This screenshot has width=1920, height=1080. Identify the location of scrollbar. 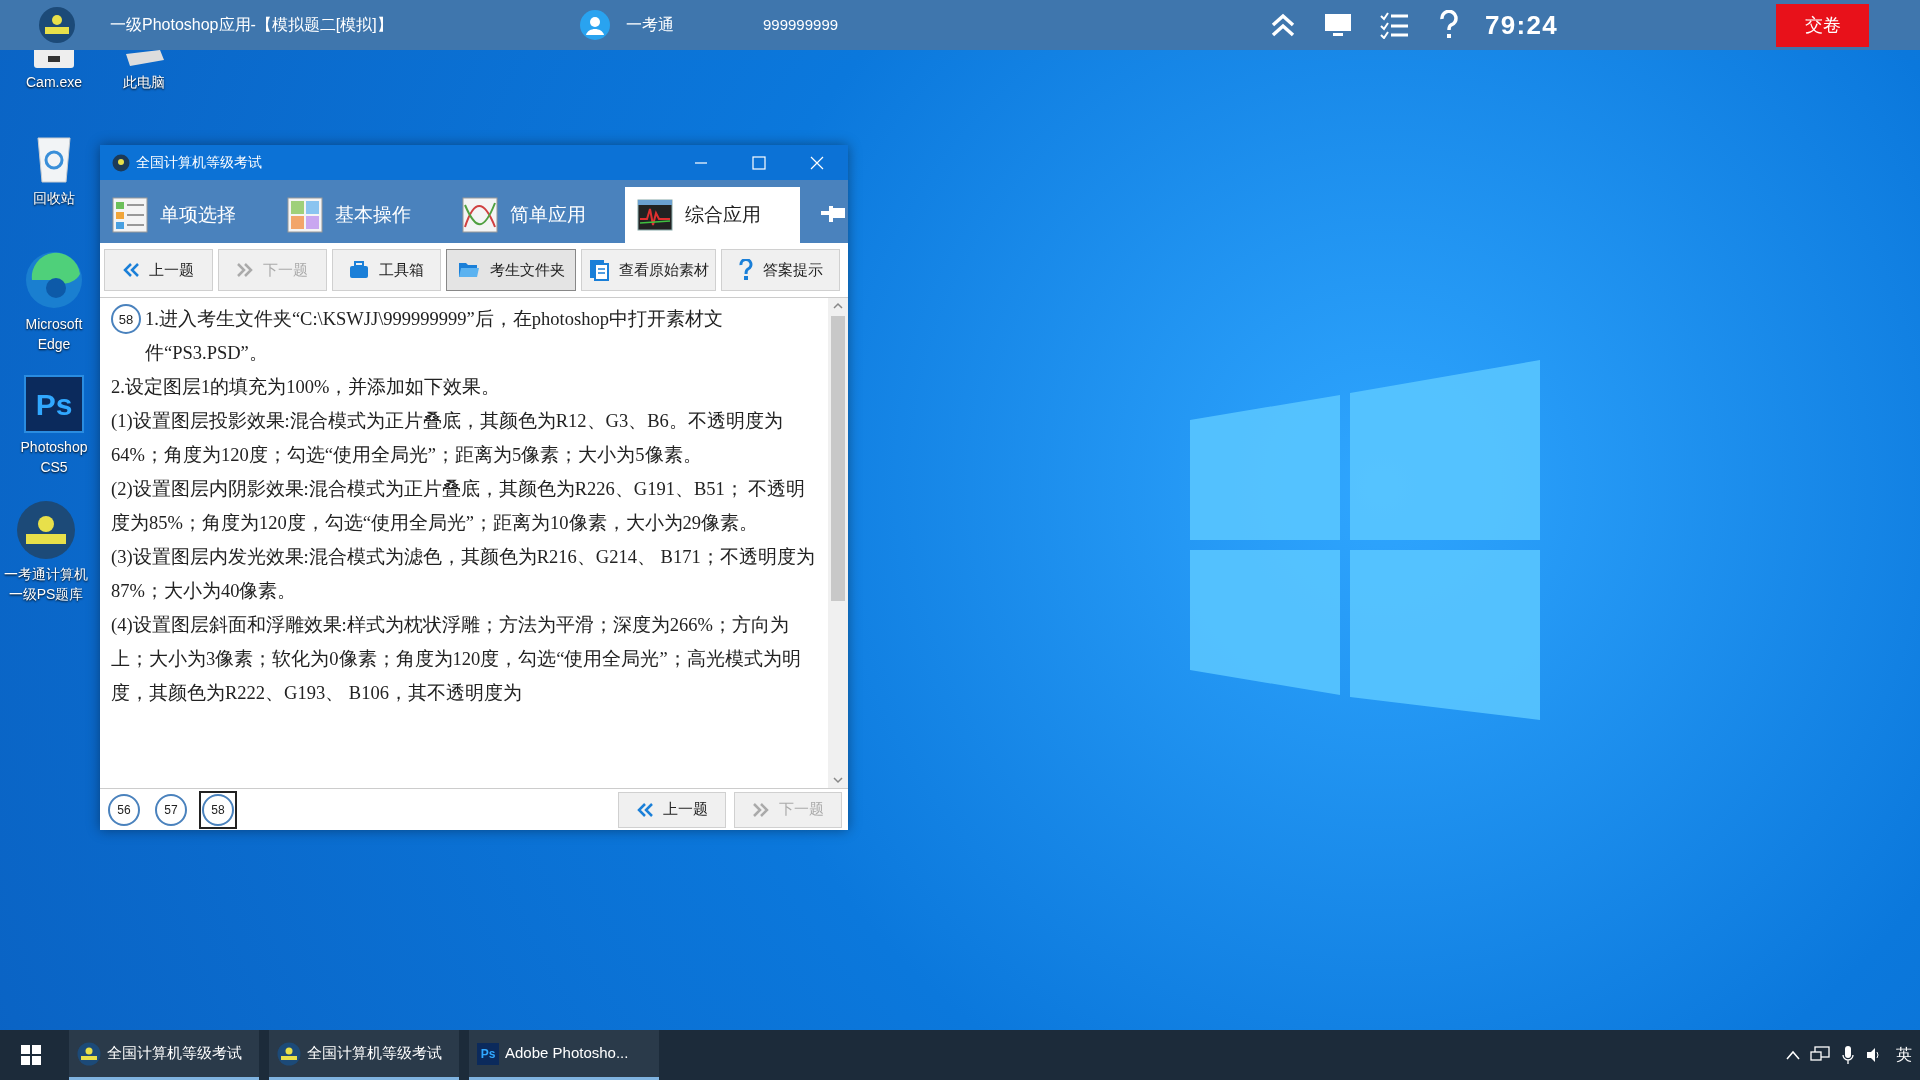
(838, 543).